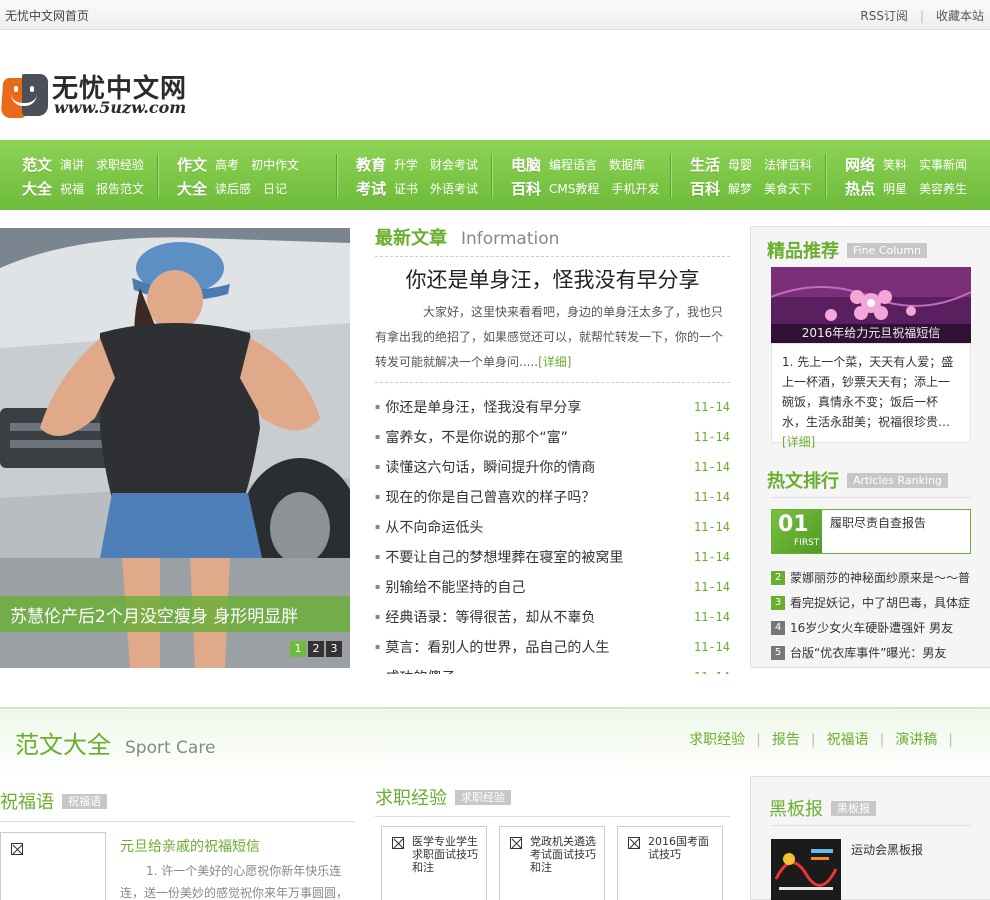 The width and height of the screenshot is (990, 900). I want to click on nav-link: 高考, so click(227, 164).